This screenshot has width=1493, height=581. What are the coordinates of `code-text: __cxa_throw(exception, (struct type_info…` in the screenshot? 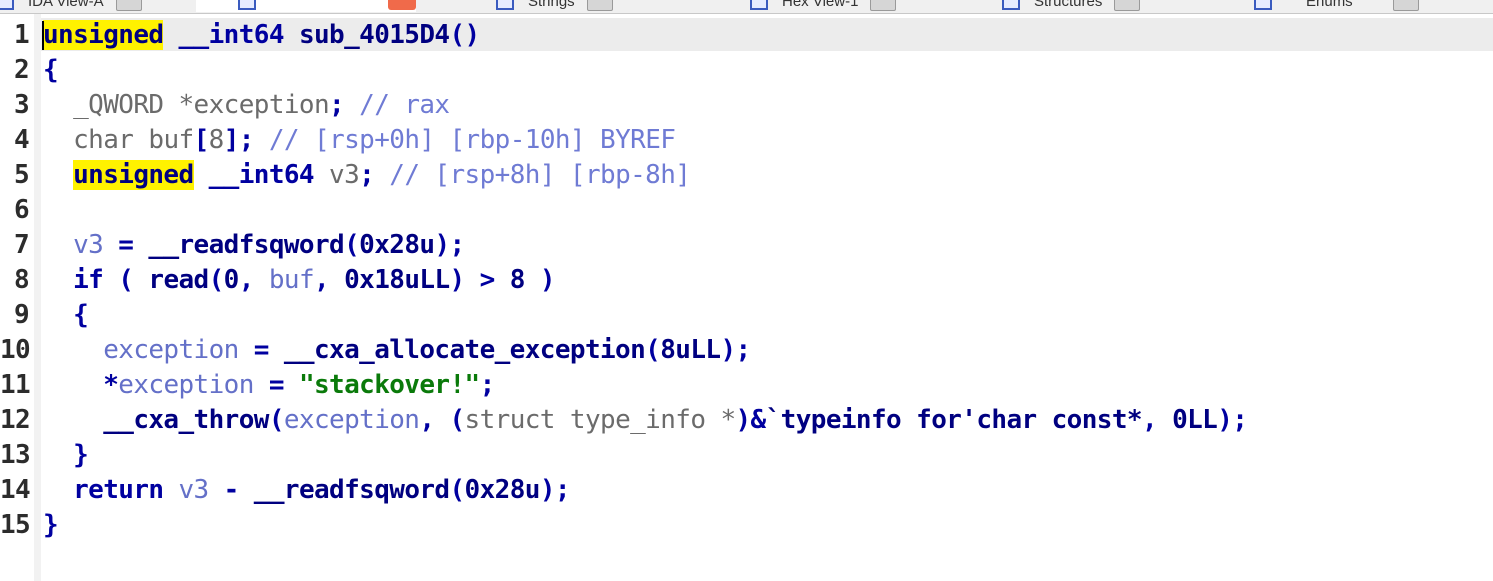 It's located at (645, 420).